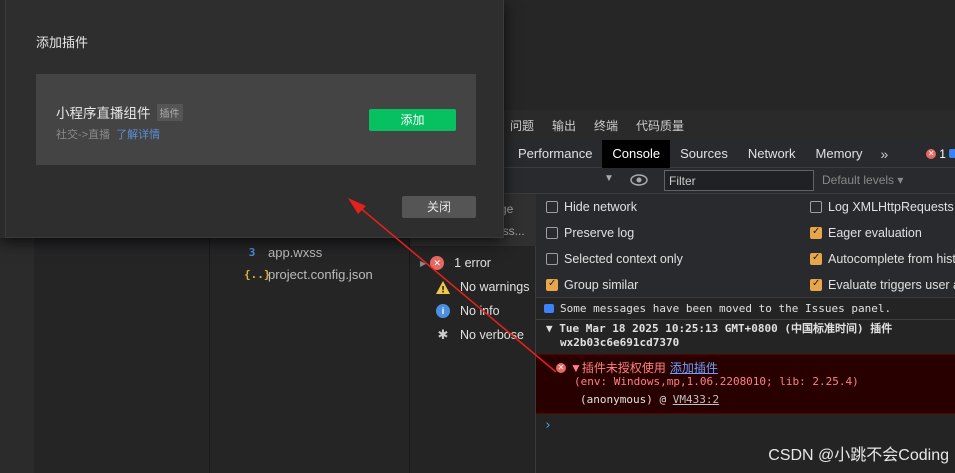  I want to click on plugin-category-text: 社交->直播, so click(83, 135).